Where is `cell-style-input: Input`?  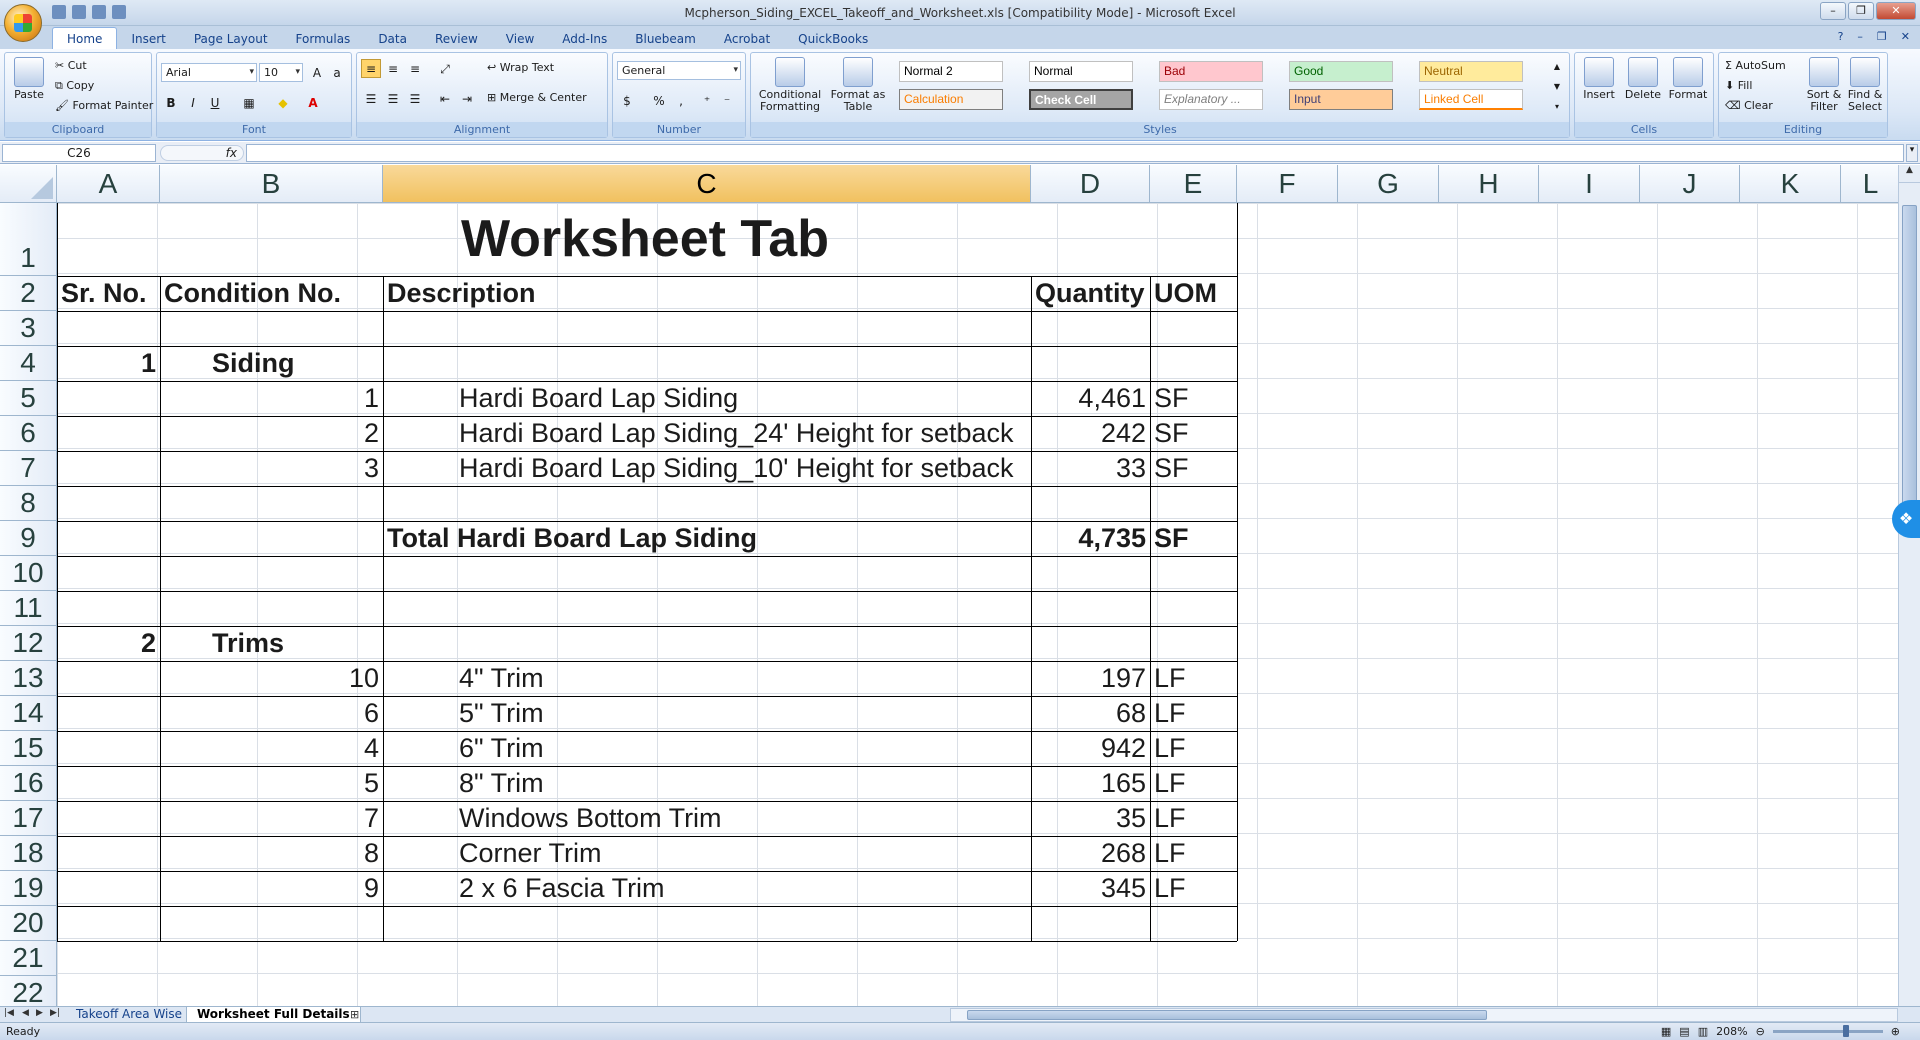 cell-style-input: Input is located at coordinates (1341, 99).